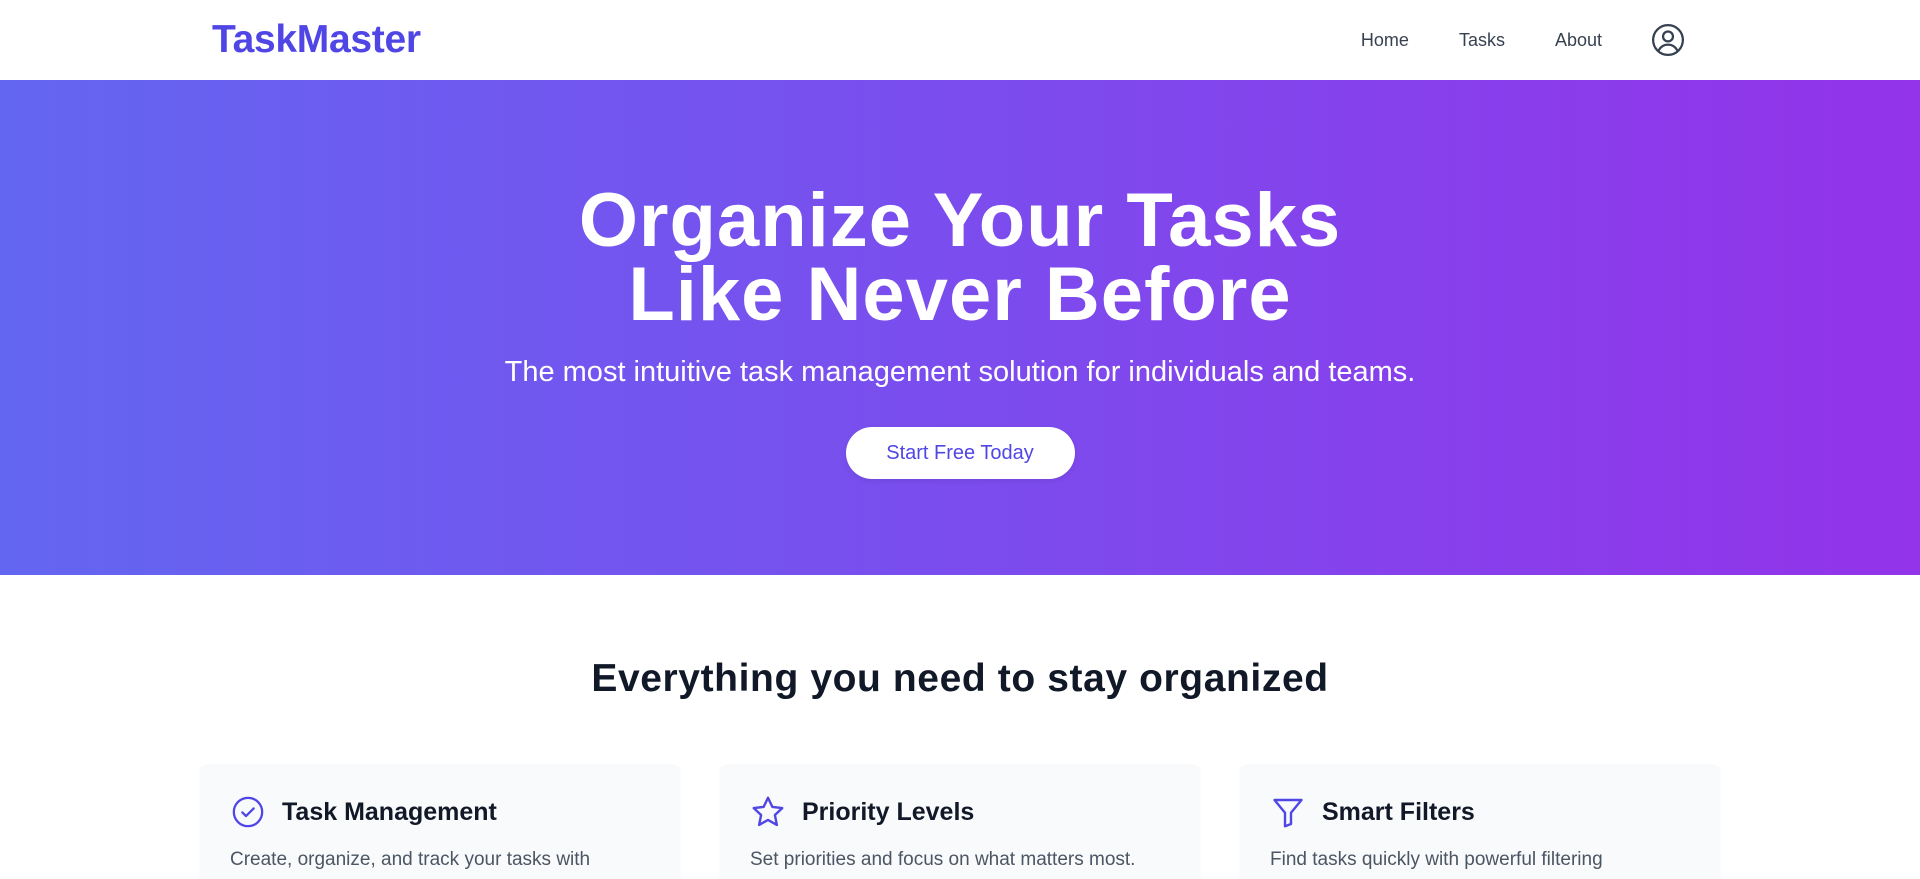 The width and height of the screenshot is (1920, 879). What do you see at coordinates (1385, 40) in the screenshot?
I see `nav-link-home: Home` at bounding box center [1385, 40].